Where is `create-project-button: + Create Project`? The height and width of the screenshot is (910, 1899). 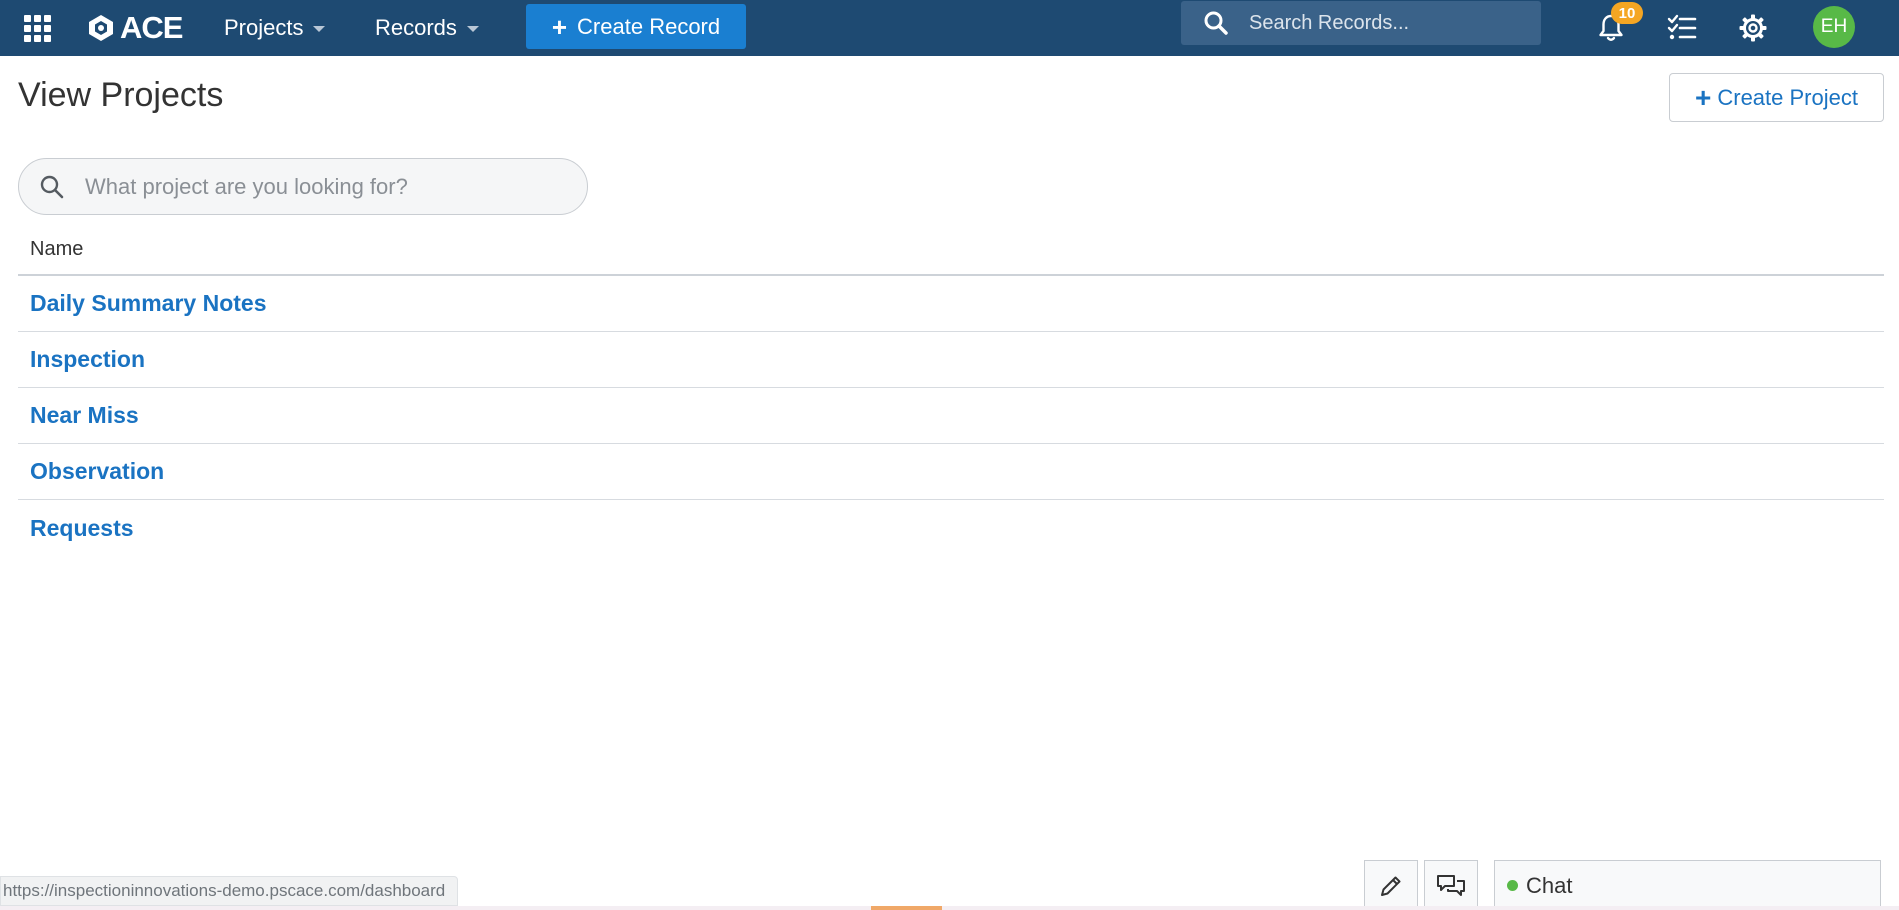 create-project-button: + Create Project is located at coordinates (1776, 97).